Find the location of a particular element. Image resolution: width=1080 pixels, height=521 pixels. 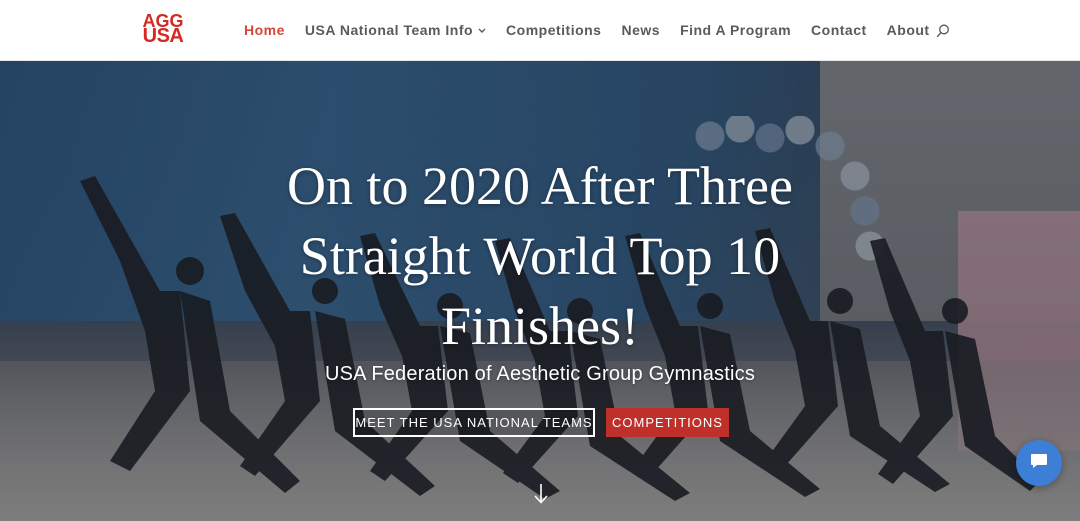

arrow-down-icon is located at coordinates (541, 494).